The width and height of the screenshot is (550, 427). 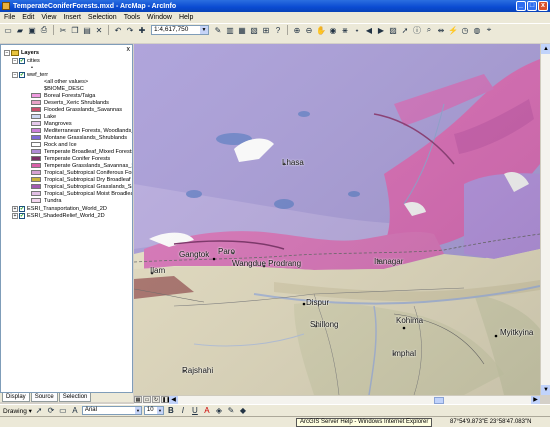 What do you see at coordinates (186, 17) in the screenshot?
I see `menu-help: Help` at bounding box center [186, 17].